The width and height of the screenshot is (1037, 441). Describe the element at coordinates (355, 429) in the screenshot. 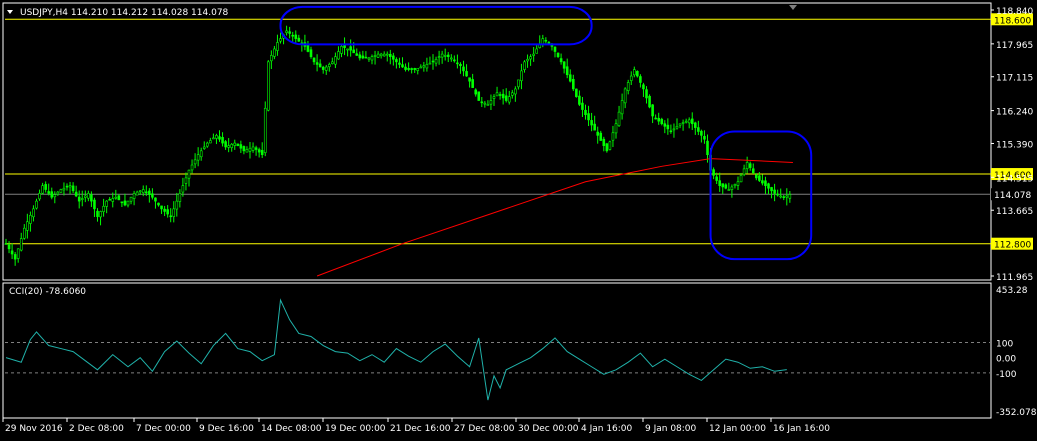

I see `time-tick-label: 19 Dec 00:00` at that location.